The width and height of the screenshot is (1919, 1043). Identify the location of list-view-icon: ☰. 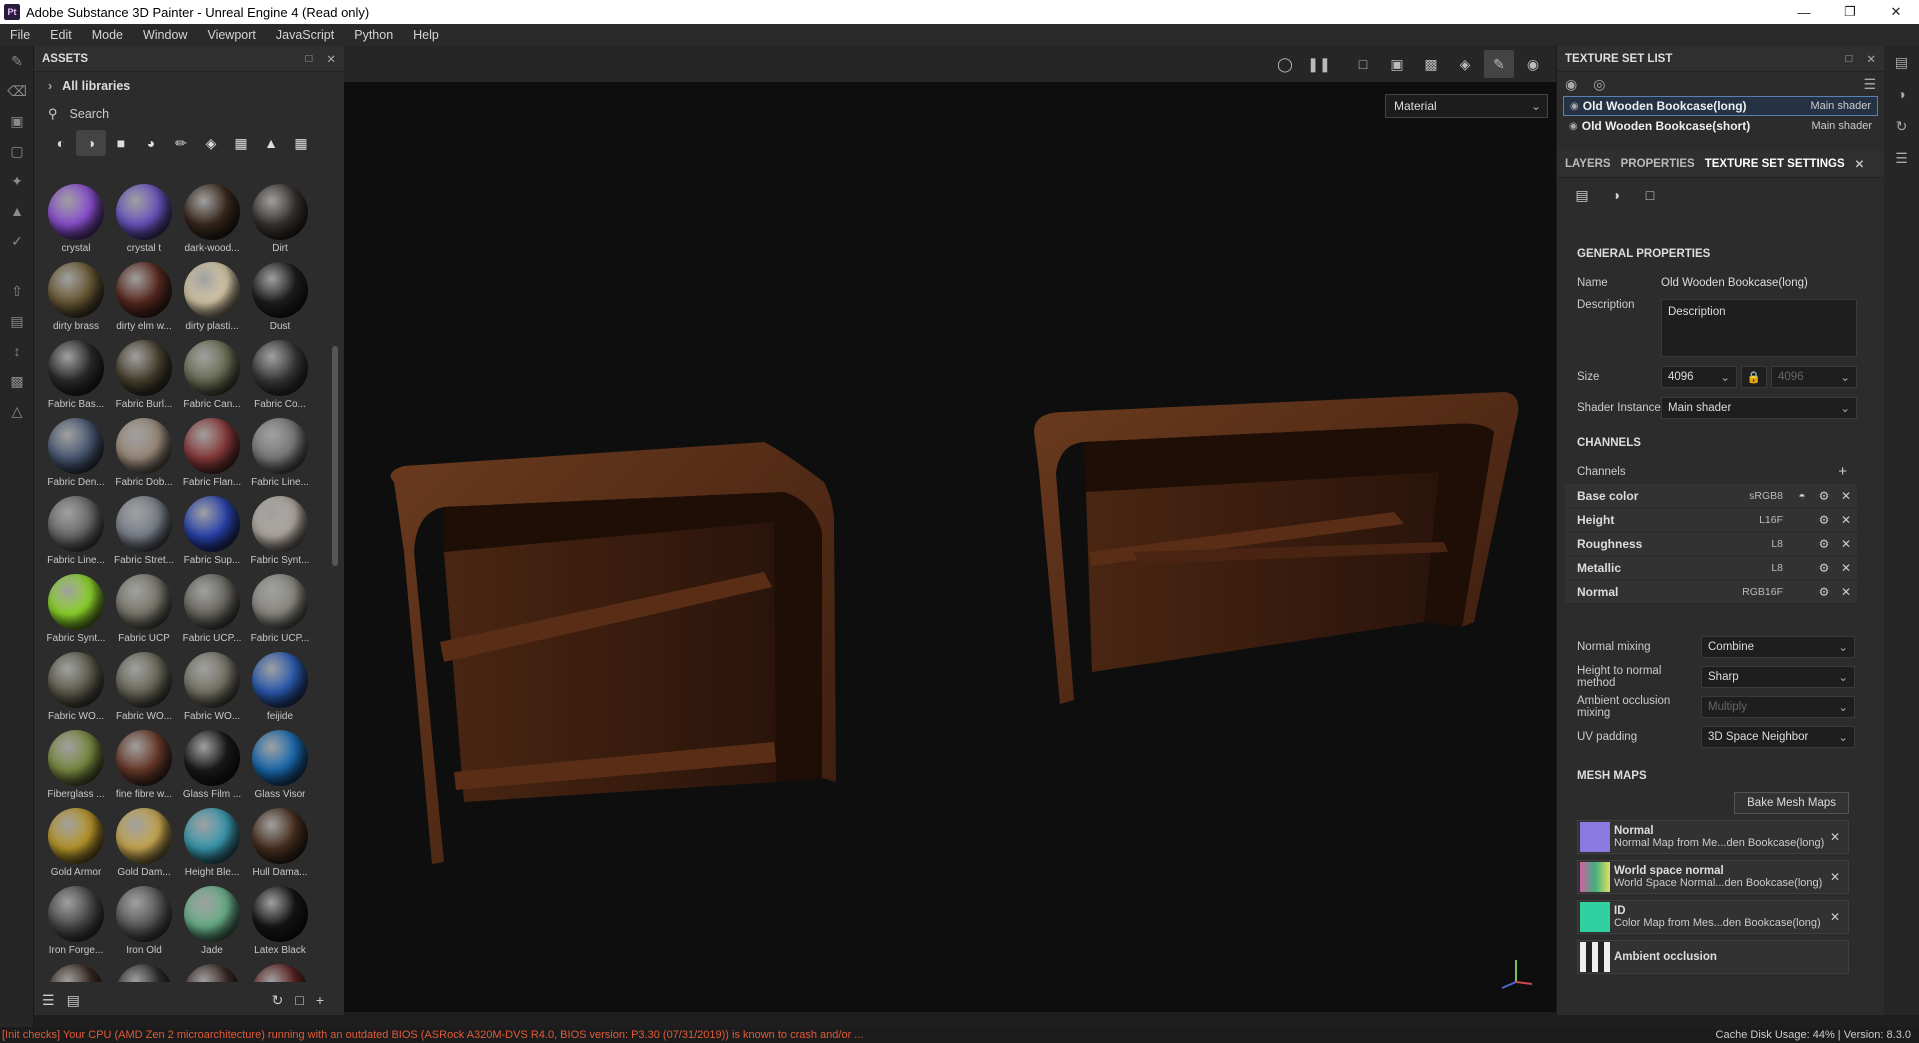
(48, 1000).